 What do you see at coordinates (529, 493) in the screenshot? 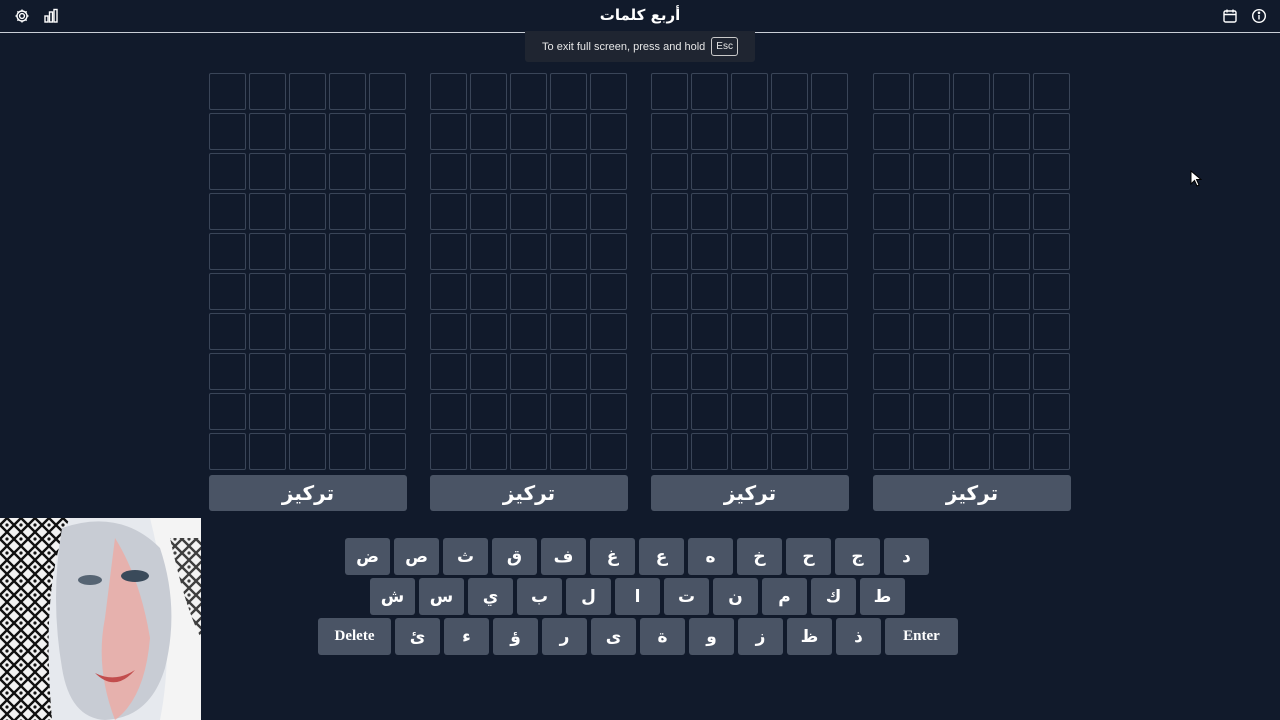
I see `focus-button-2: تركيز` at bounding box center [529, 493].